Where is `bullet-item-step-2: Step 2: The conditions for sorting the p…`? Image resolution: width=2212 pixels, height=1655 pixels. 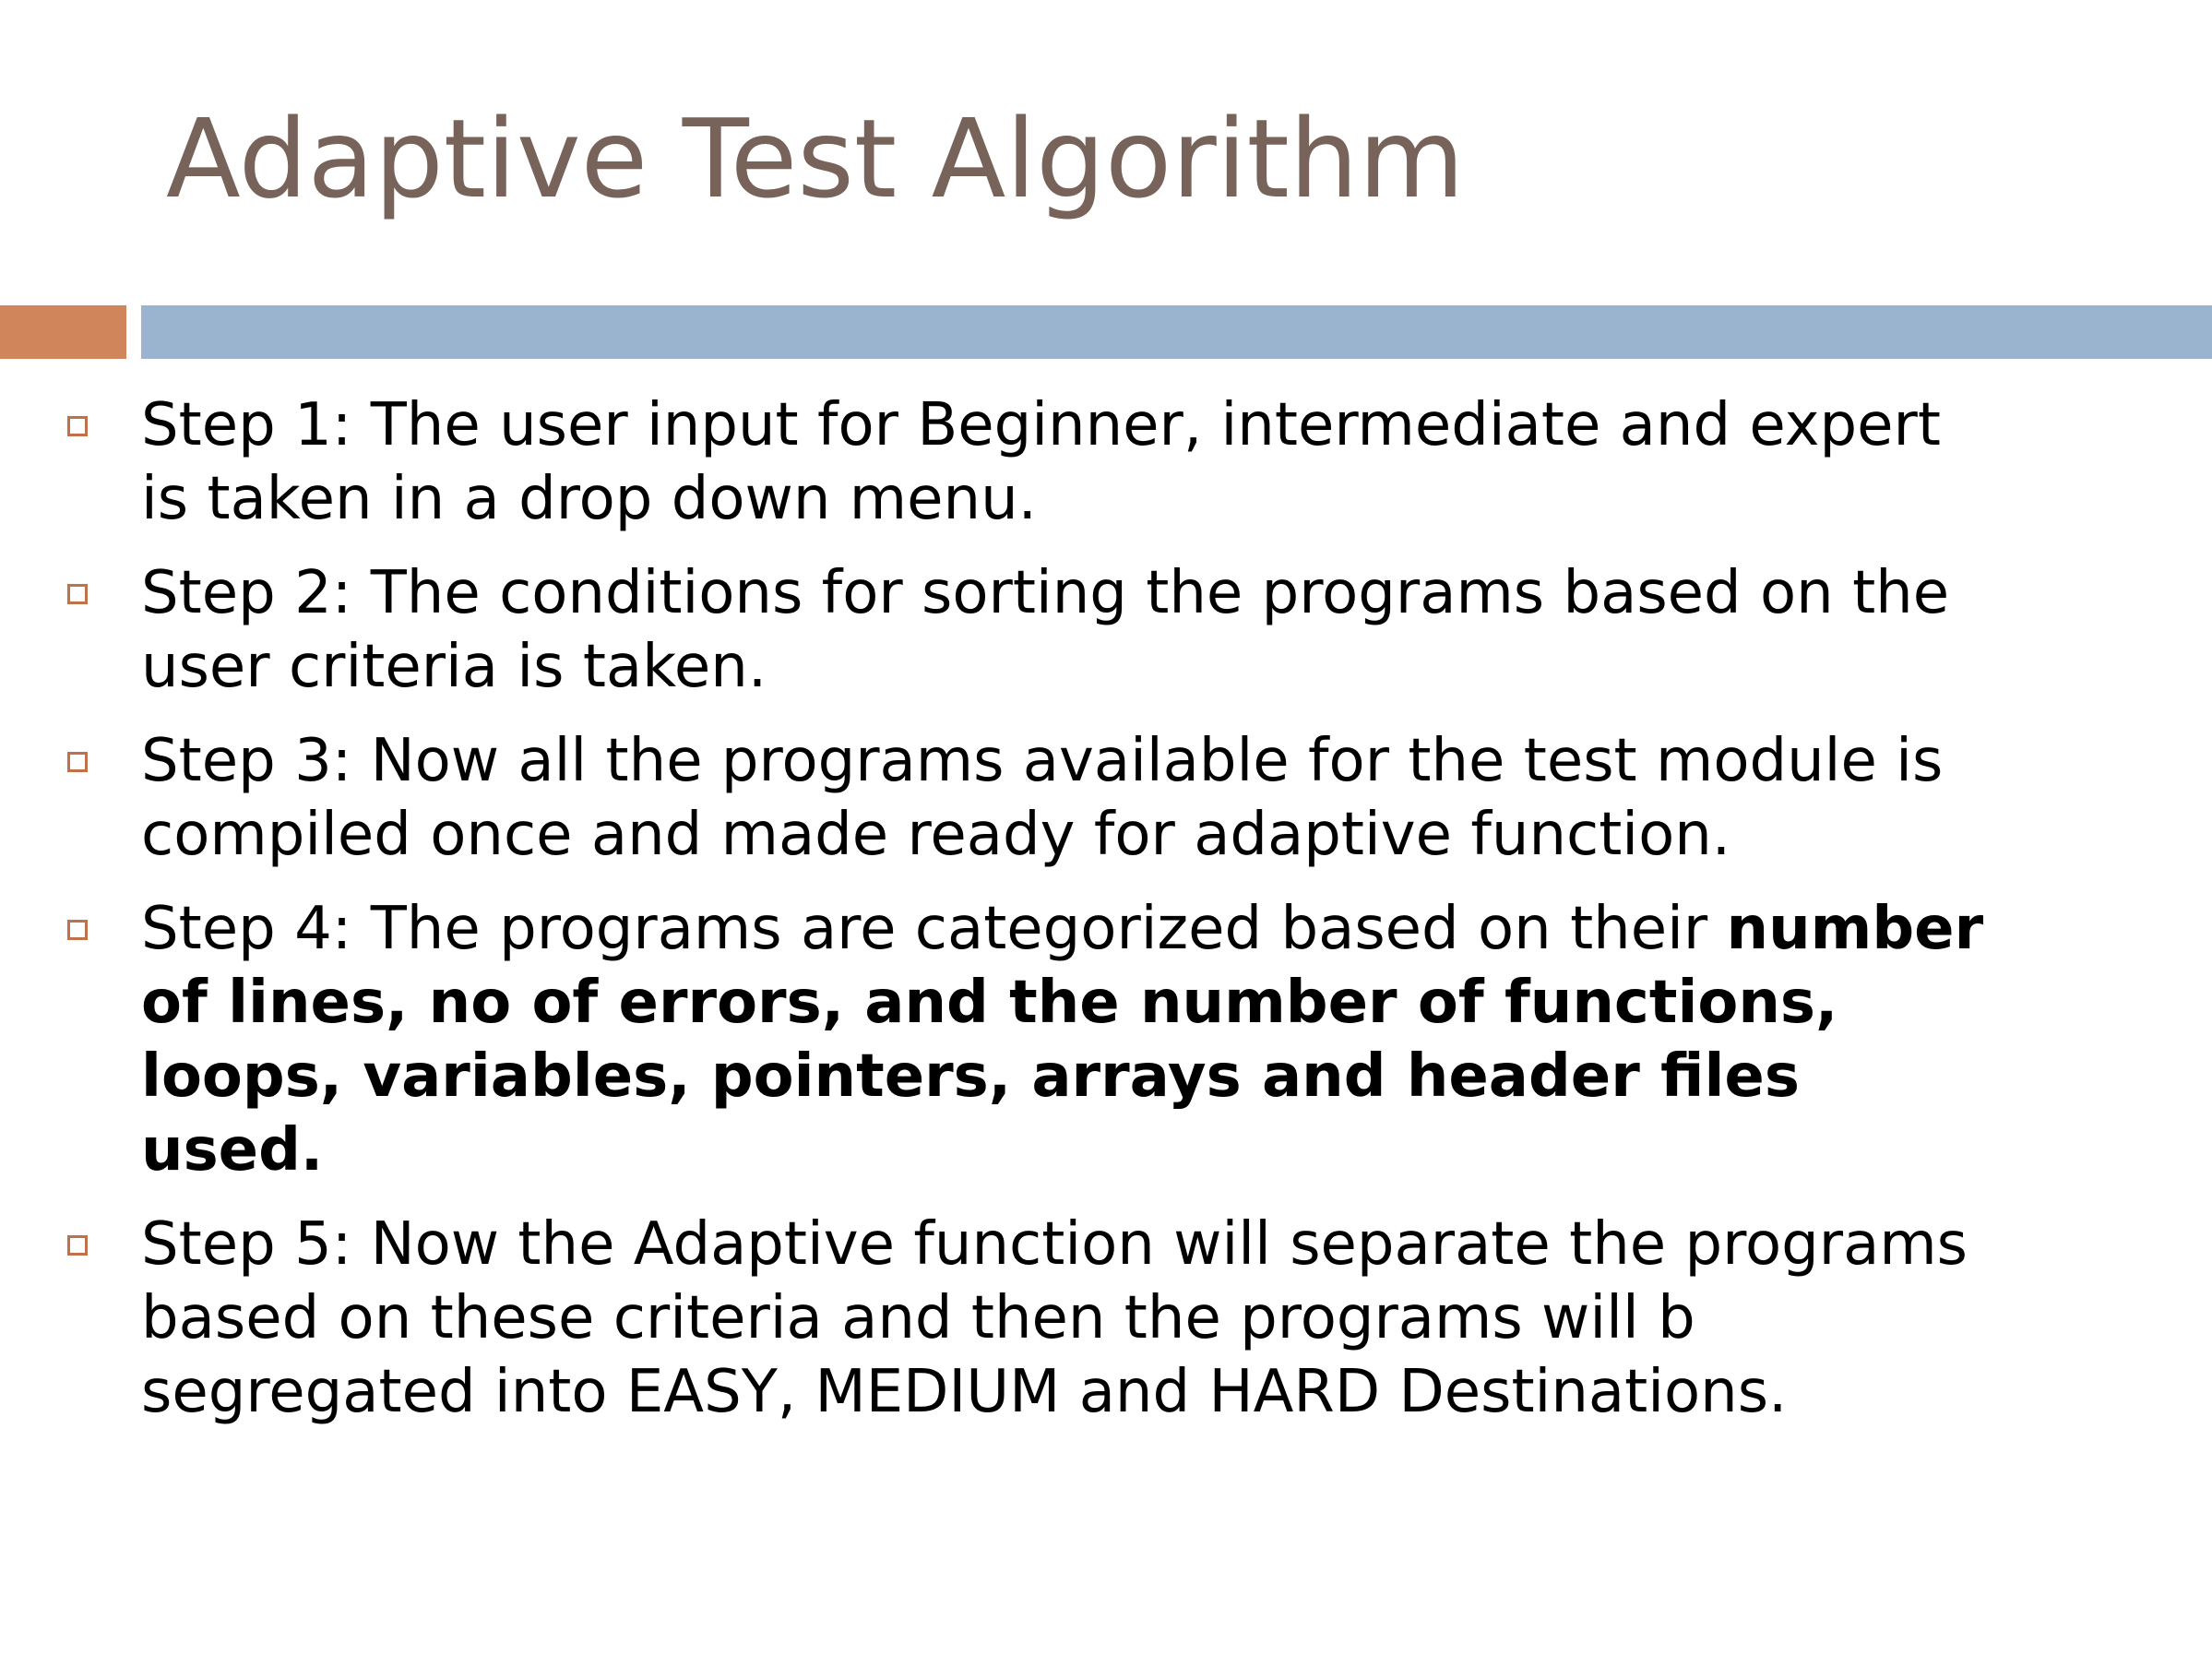
bullet-item-step-2: Step 2: The conditions for sorting the p… is located at coordinates (1031, 630).